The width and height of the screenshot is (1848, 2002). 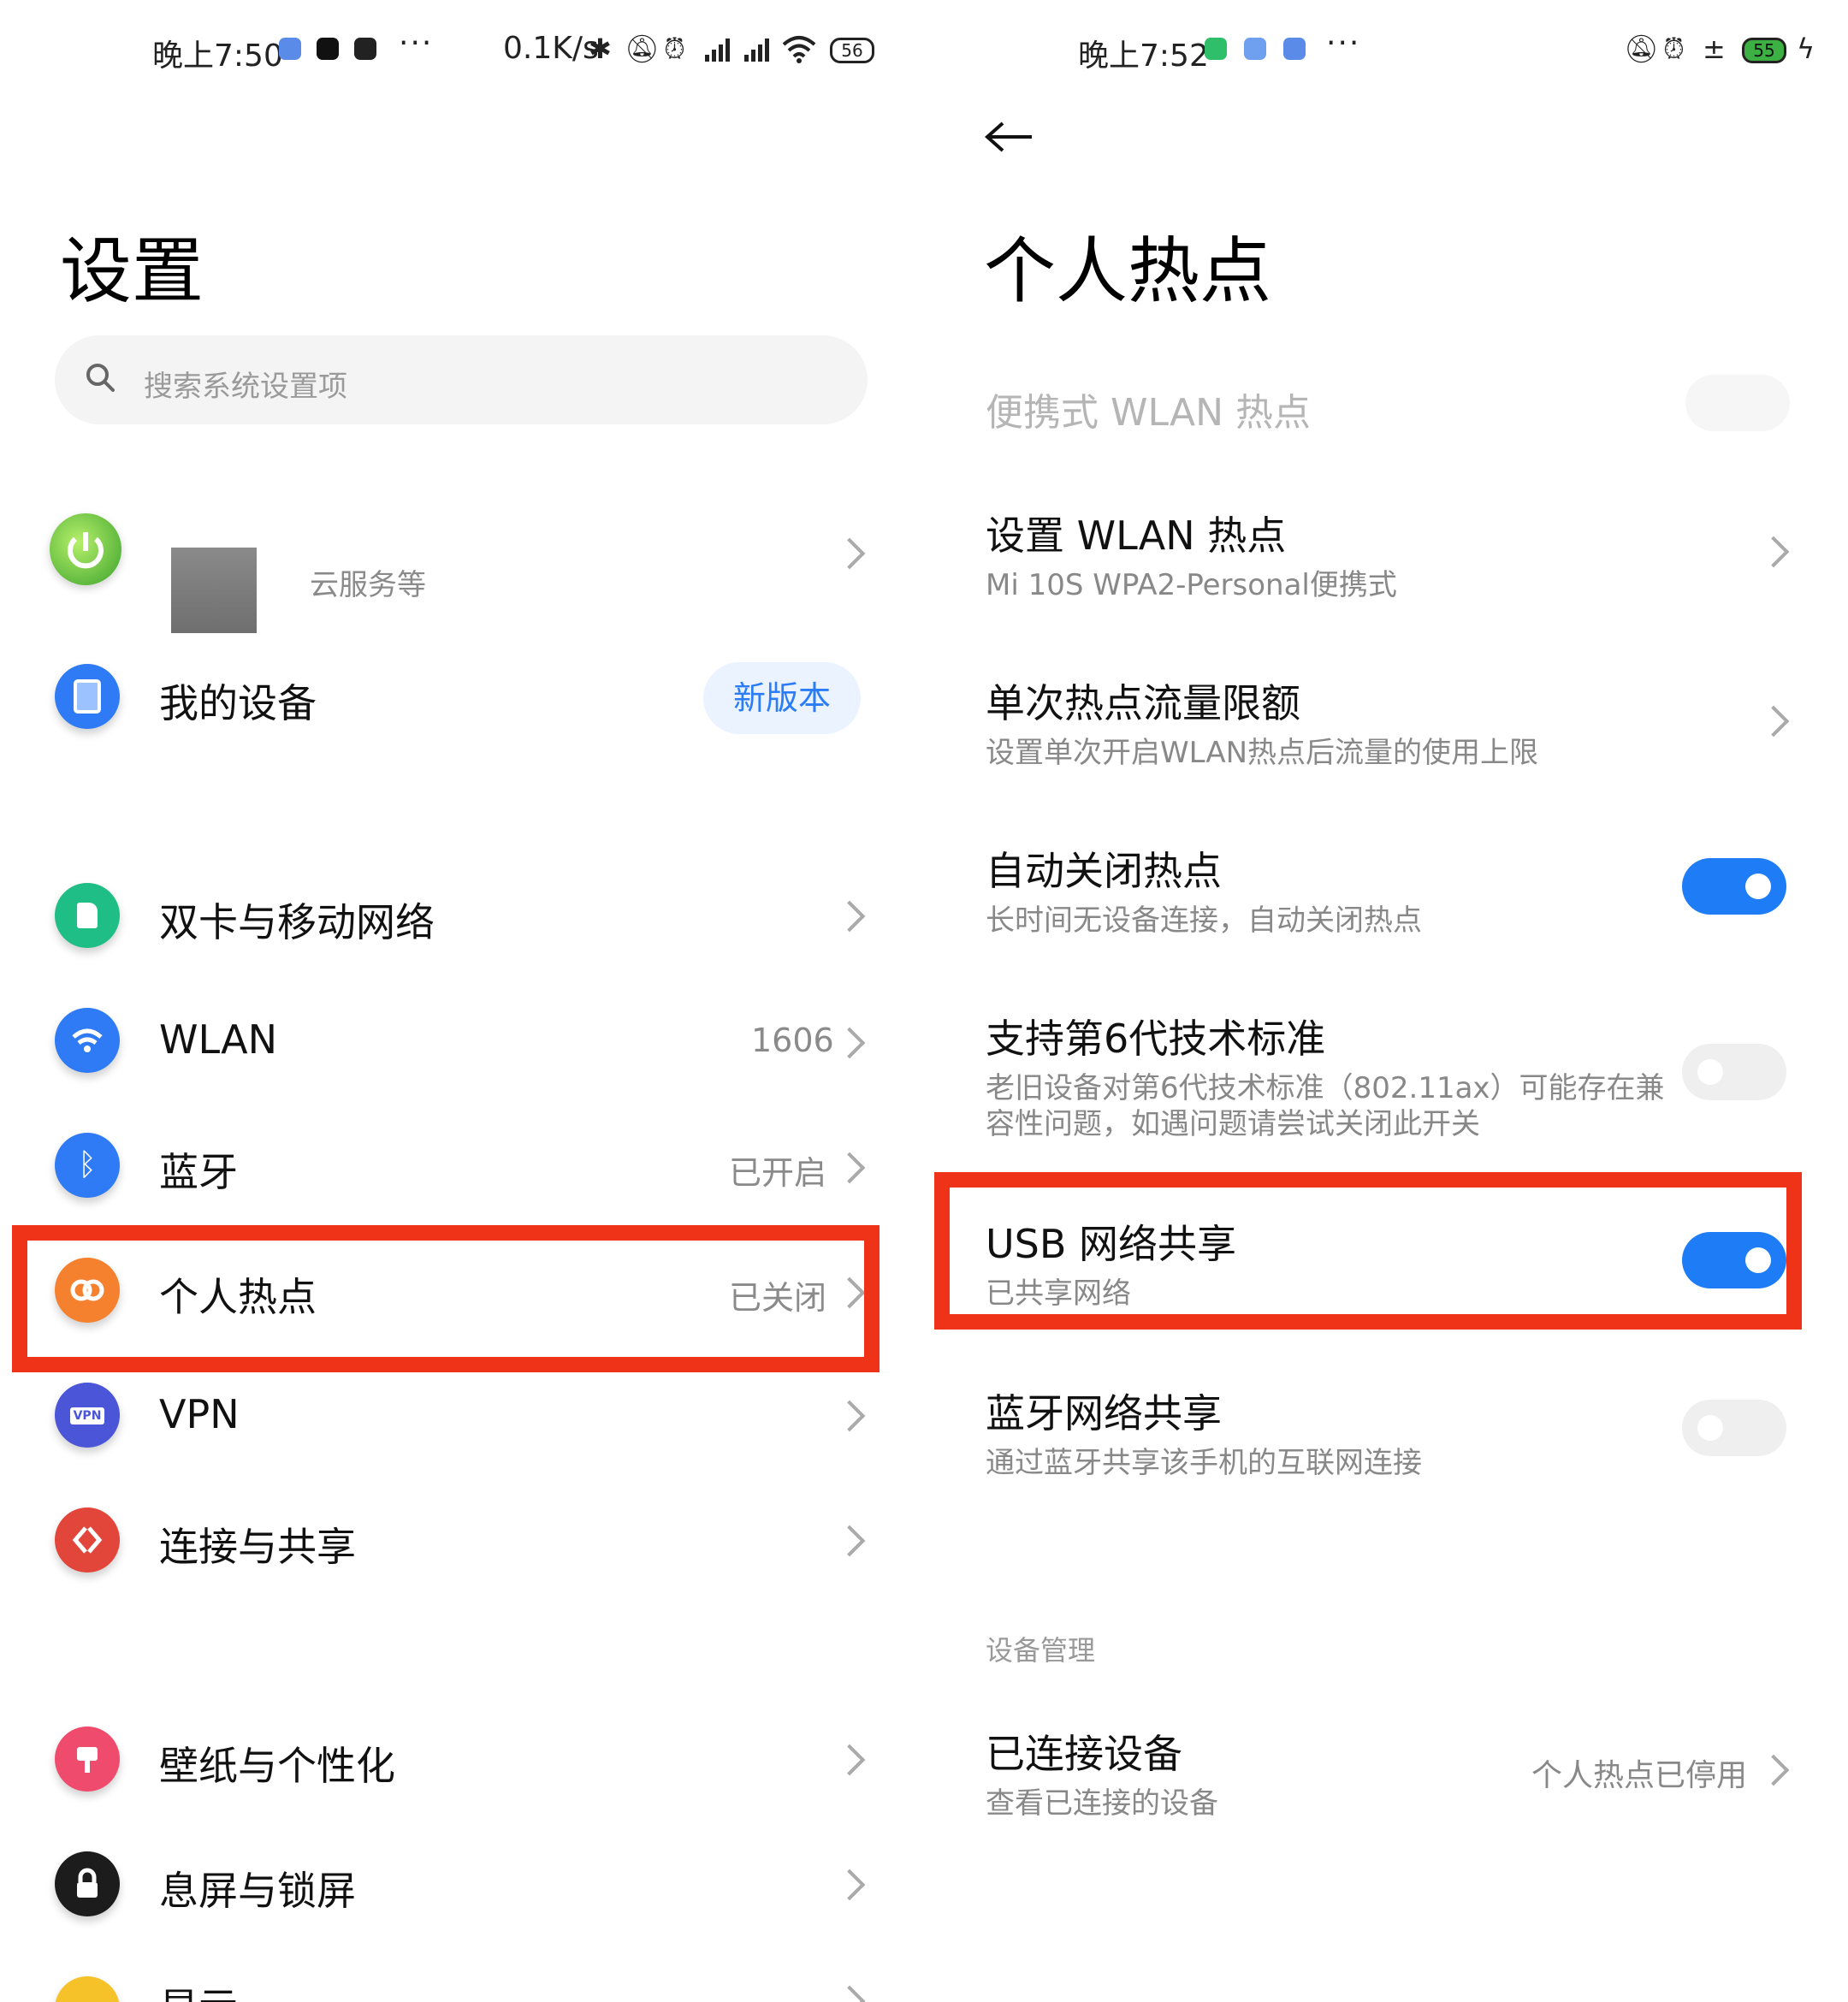 I want to click on bluetooth-value: 已开启, so click(x=778, y=1173).